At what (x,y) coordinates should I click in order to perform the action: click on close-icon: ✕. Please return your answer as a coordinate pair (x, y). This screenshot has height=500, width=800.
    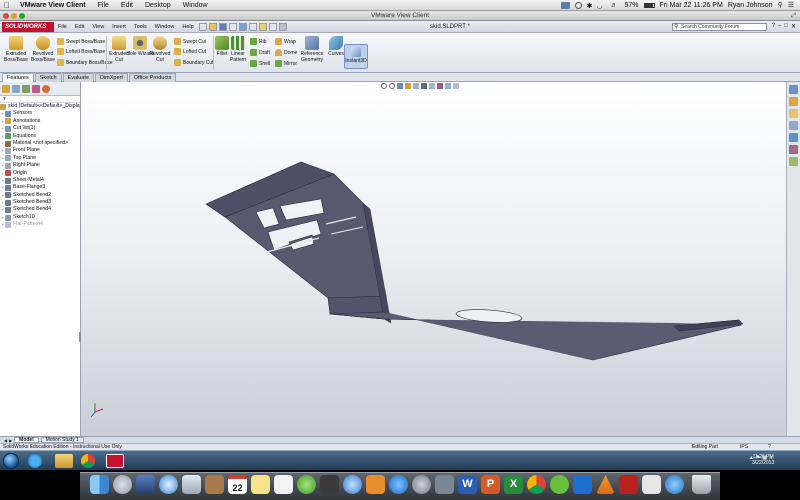
    Looking at the image, I should click on (793, 26).